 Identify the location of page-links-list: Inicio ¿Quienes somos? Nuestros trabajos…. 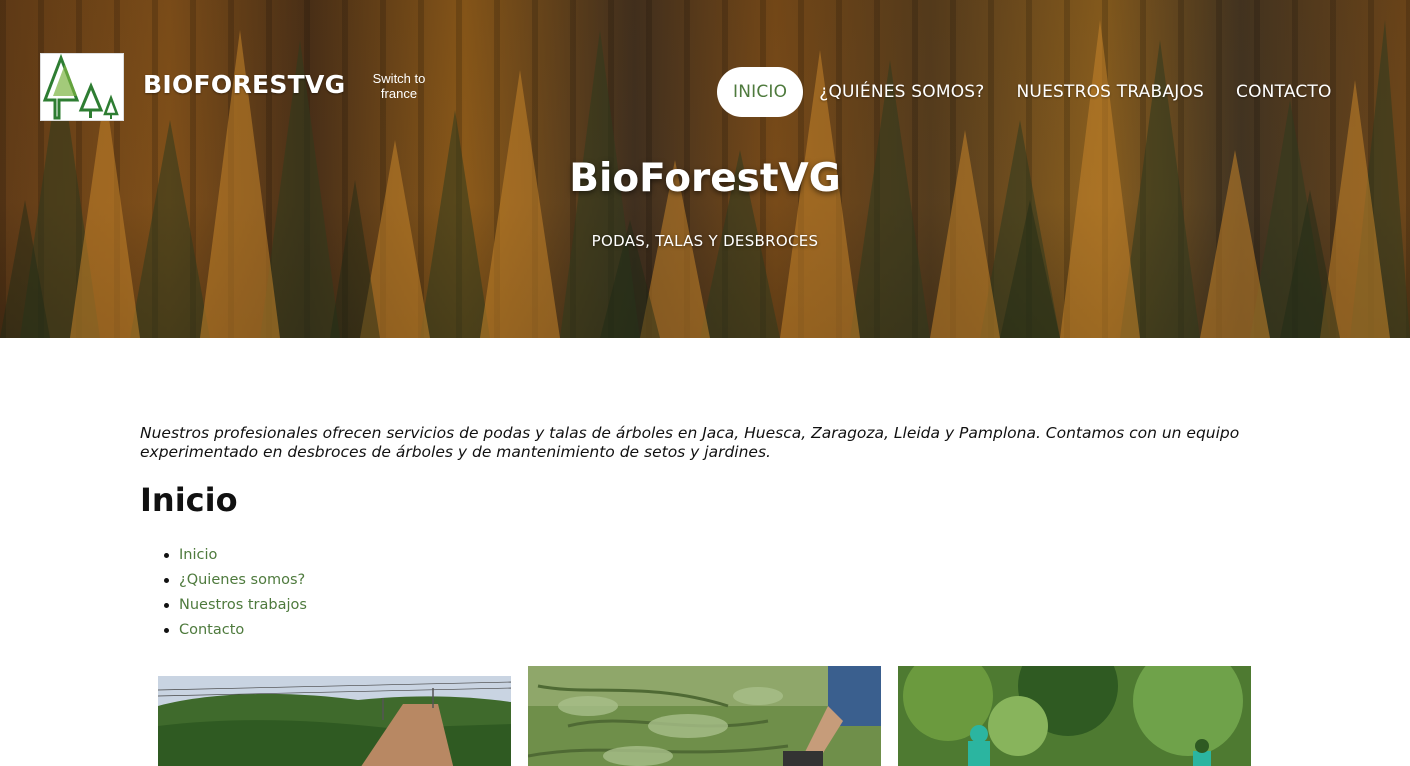
(233, 594).